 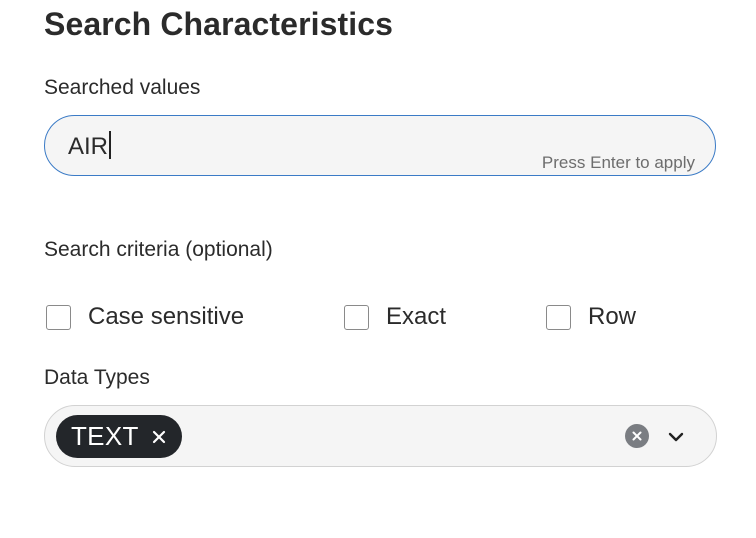 What do you see at coordinates (97, 377) in the screenshot?
I see `data-types-label: Data Types` at bounding box center [97, 377].